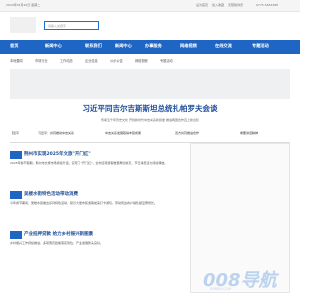 The height and width of the screenshot is (300, 320). I want to click on article-text: 乡村振兴工作持续推进，多项惠农政策落实到位，产业发展势头良好。, so click(57, 243).